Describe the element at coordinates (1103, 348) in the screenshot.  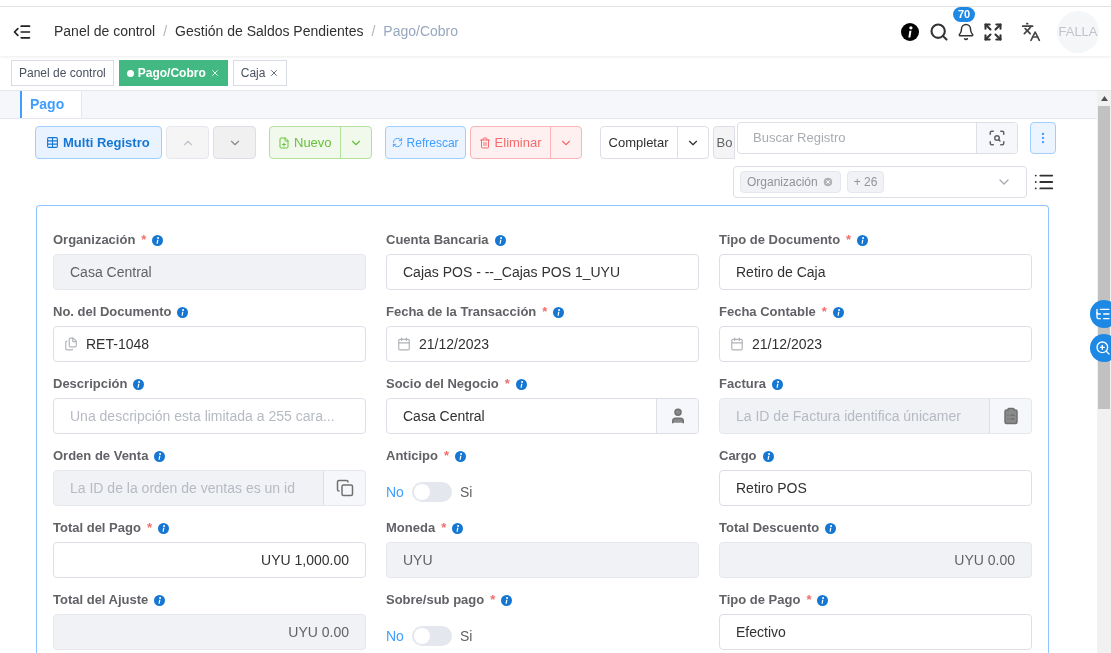
I see `zoom-in-icon` at that location.